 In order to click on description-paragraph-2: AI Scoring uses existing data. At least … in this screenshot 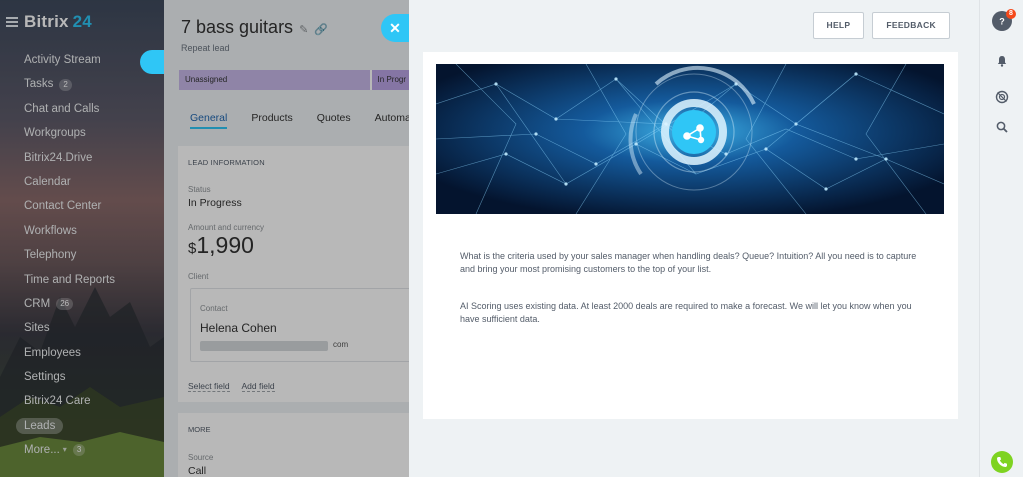, I will do `click(686, 312)`.